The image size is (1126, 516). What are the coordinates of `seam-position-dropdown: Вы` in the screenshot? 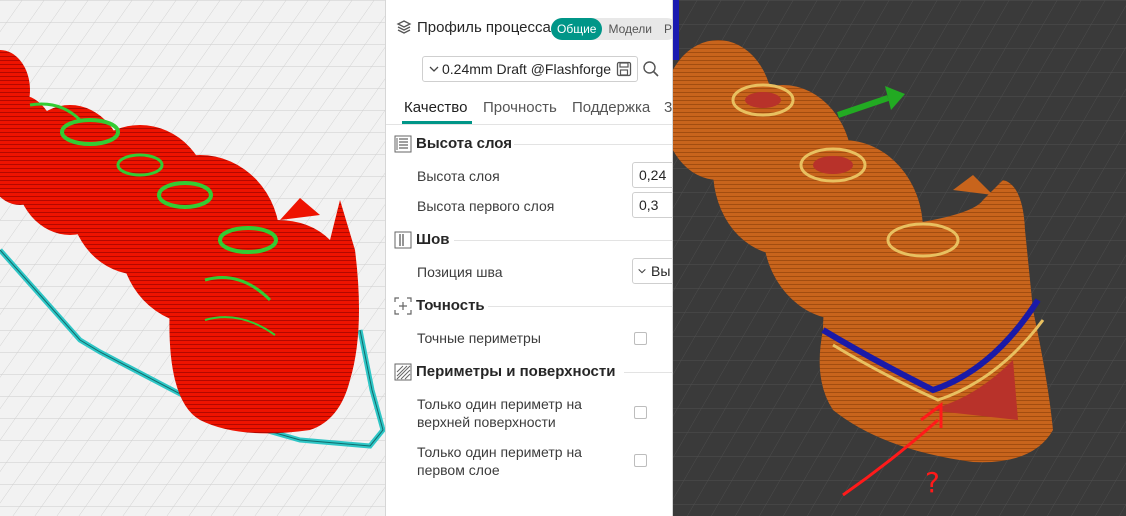 It's located at (652, 271).